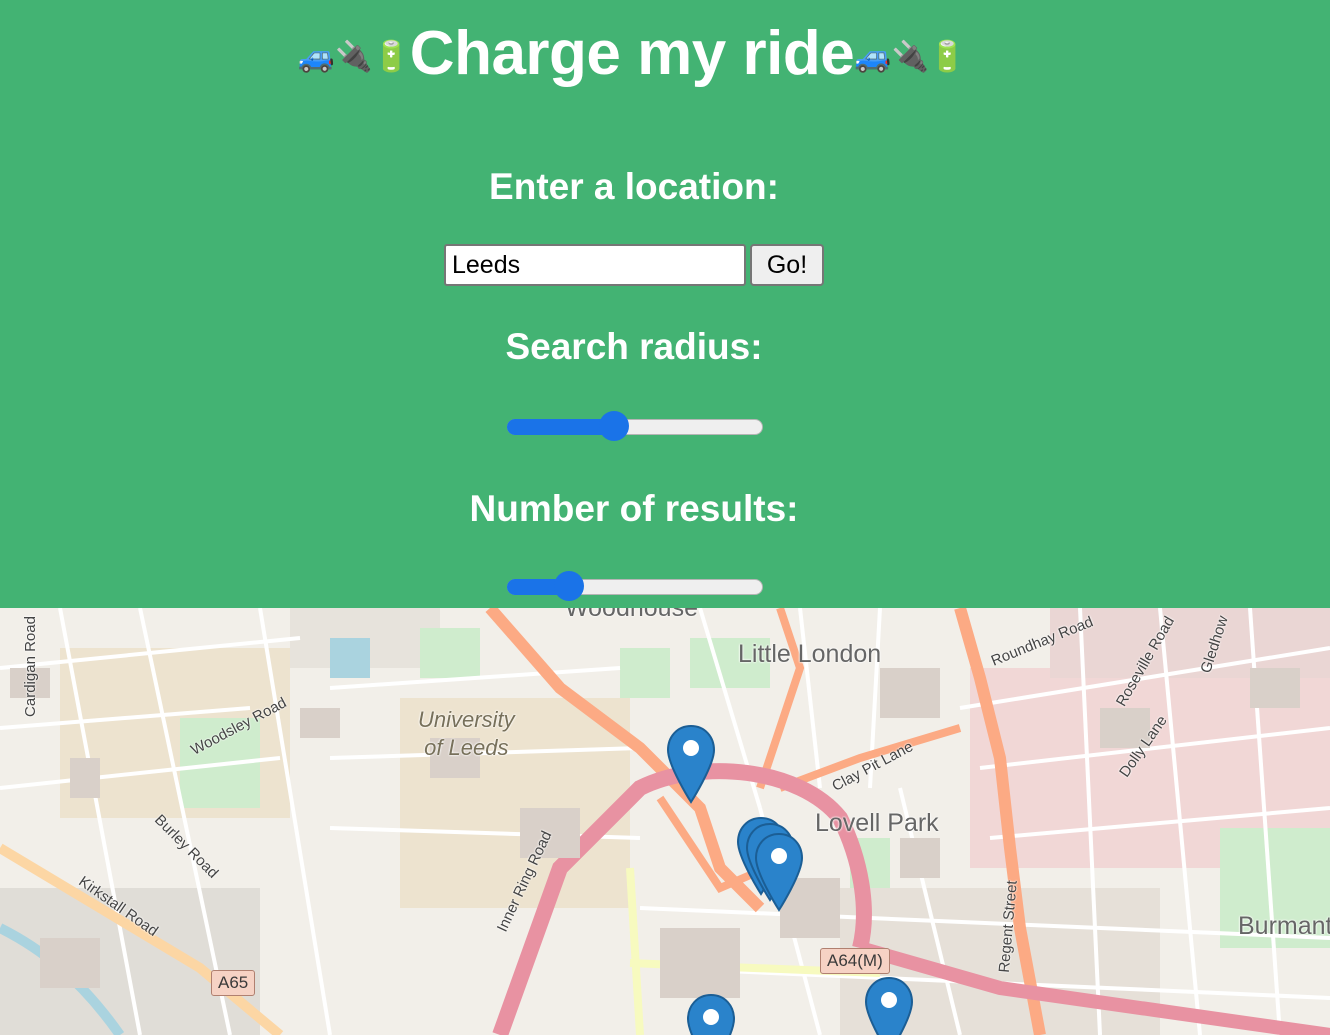 This screenshot has width=1330, height=1035. I want to click on map-university-line: University, so click(466, 719).